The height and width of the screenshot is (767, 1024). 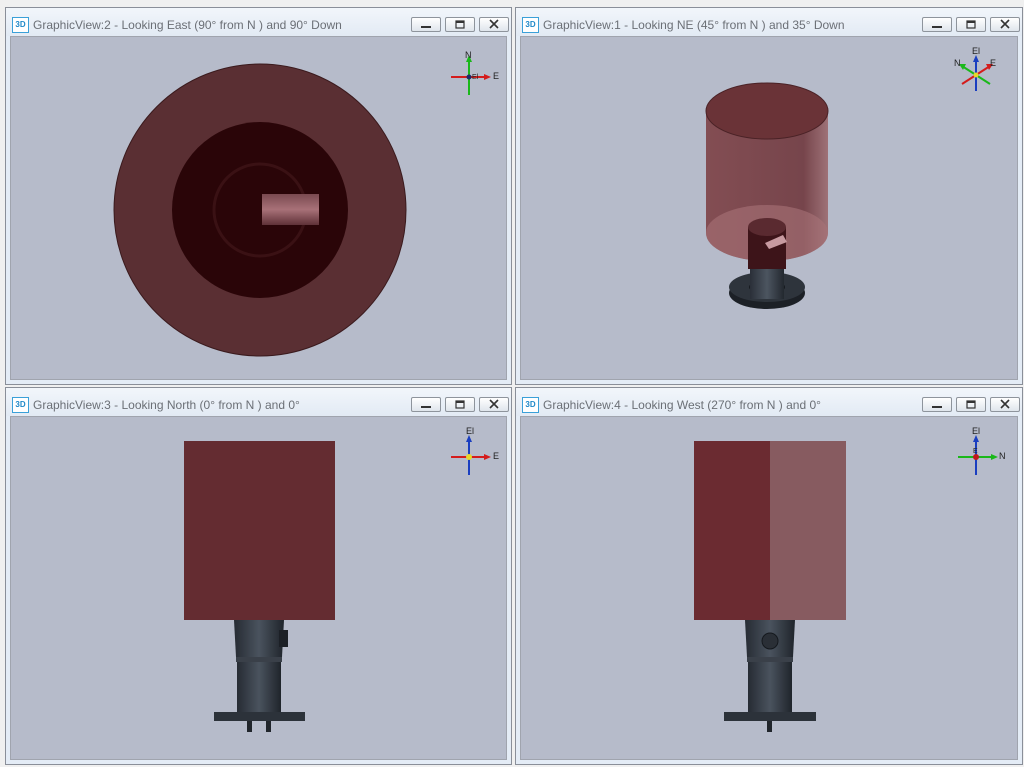 What do you see at coordinates (850, 177) in the screenshot?
I see `iso-view-model: El E N` at bounding box center [850, 177].